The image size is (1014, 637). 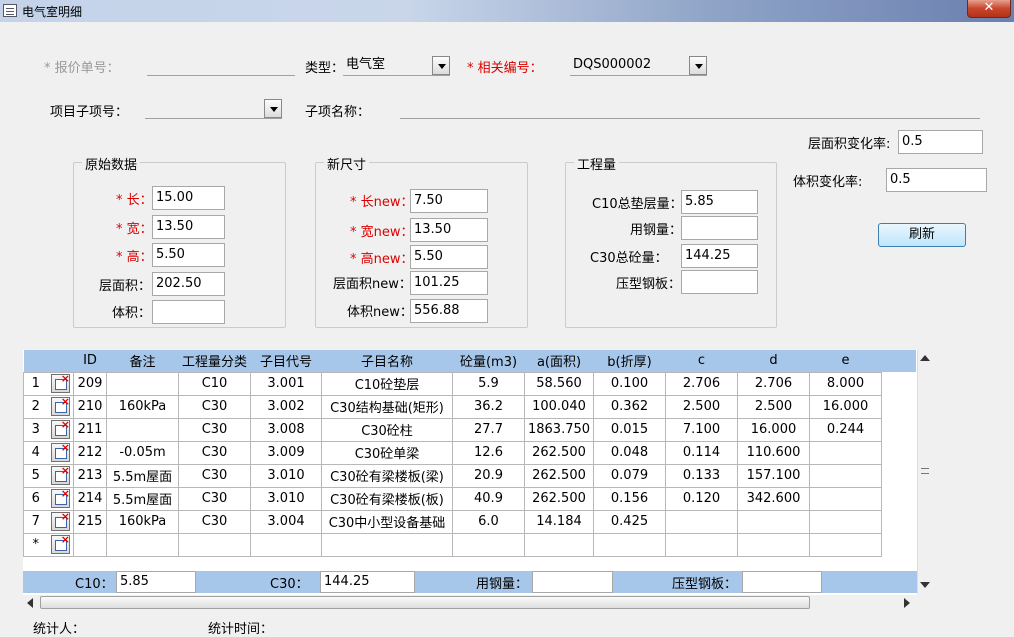 I want to click on cell-code: 3.002, so click(x=286, y=406).